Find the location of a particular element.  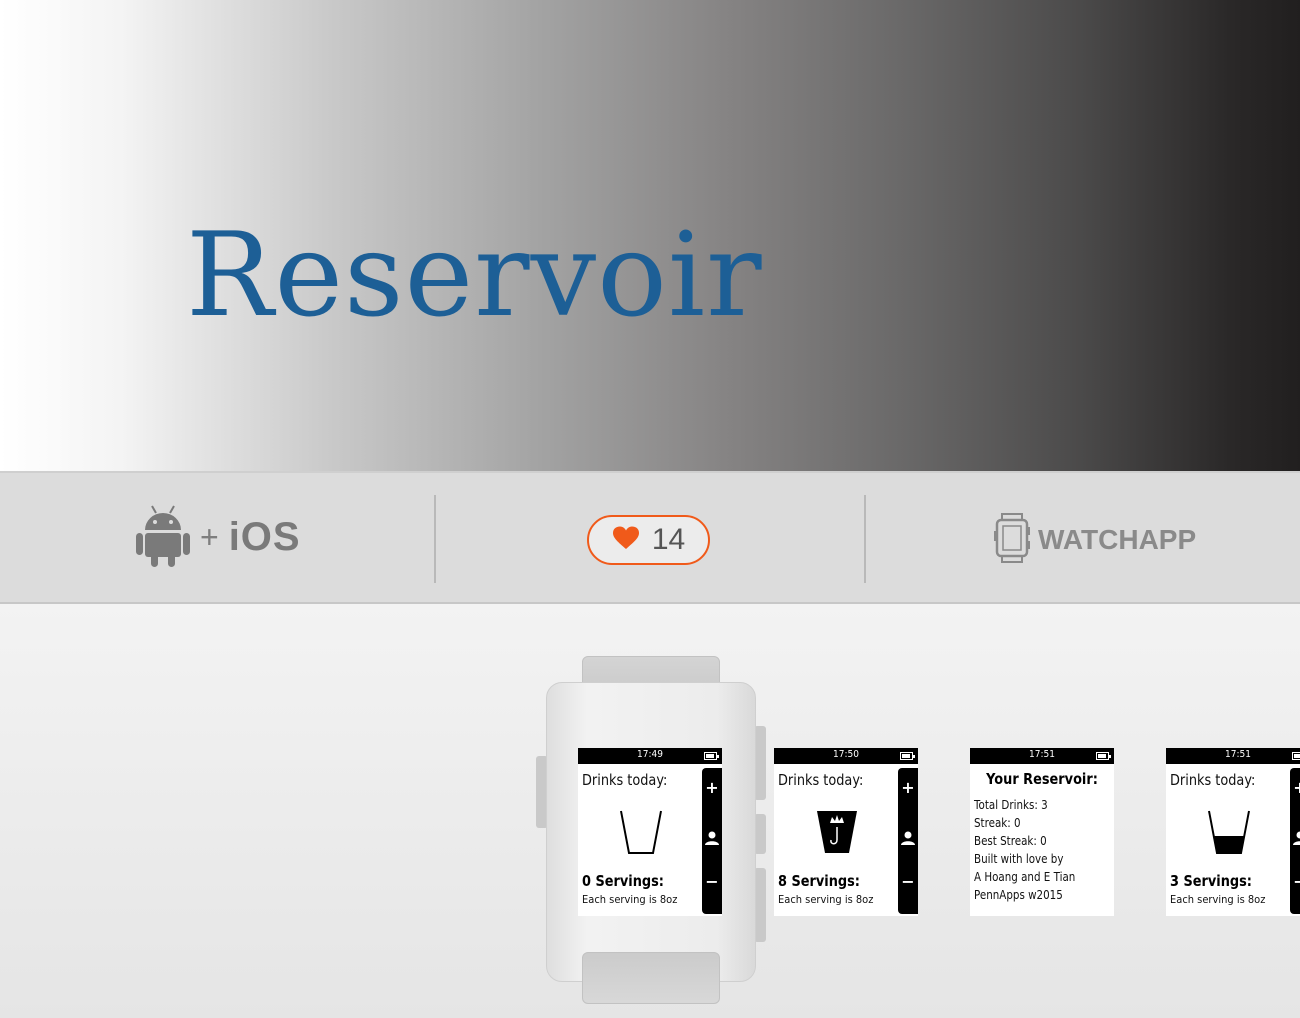

reservoir-stats-title: Your Reservoir: is located at coordinates (1042, 779).